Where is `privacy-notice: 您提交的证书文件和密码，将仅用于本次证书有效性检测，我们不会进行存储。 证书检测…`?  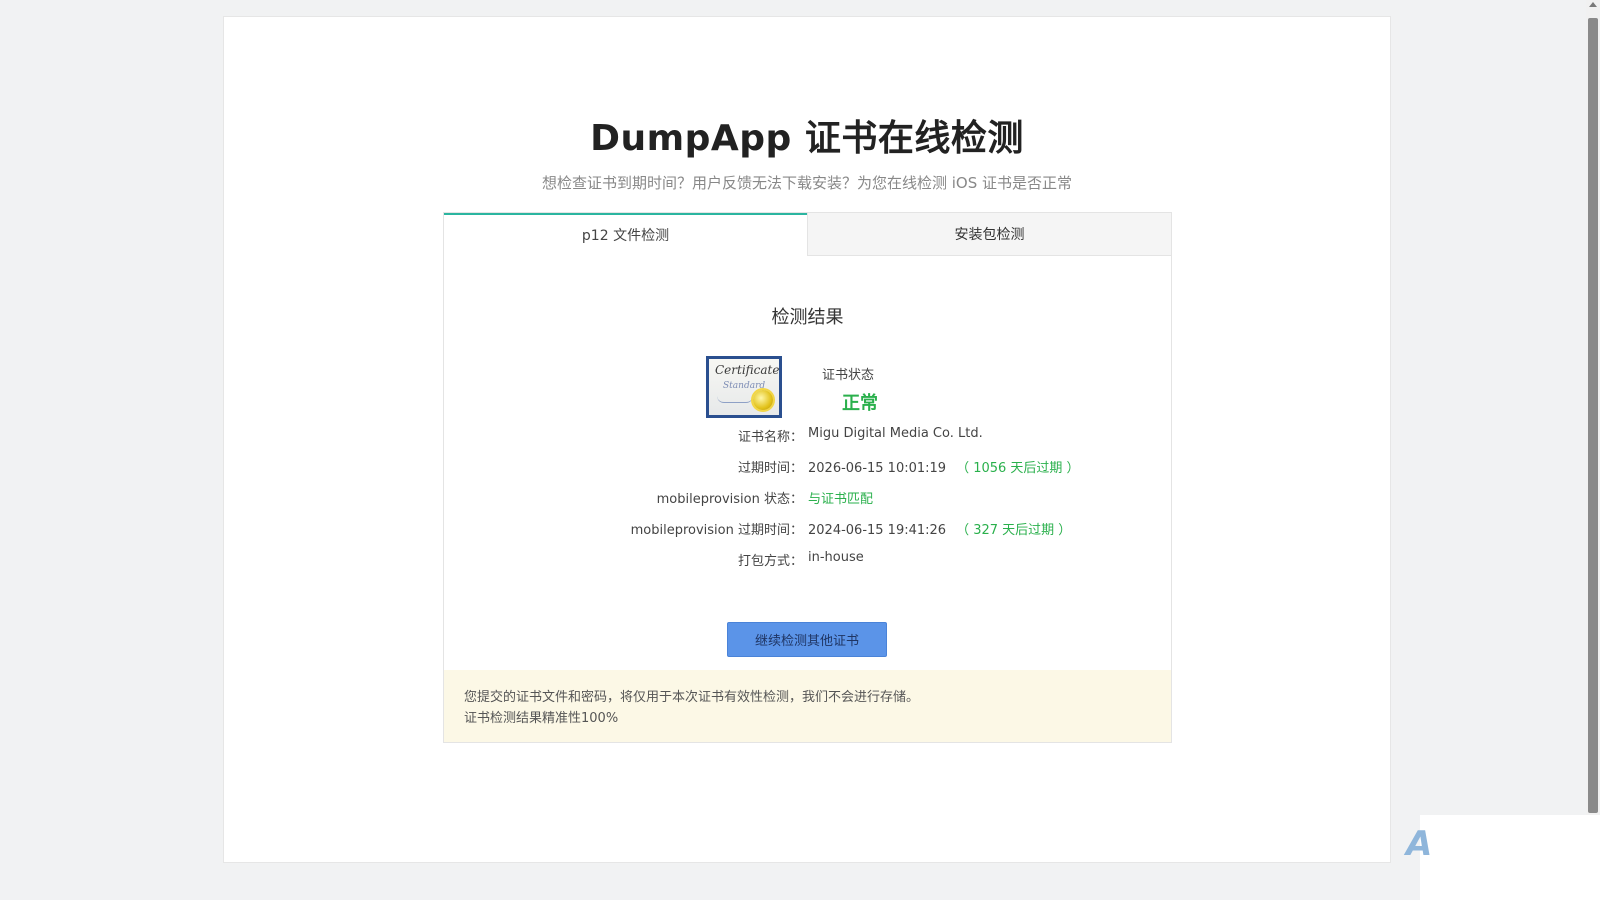 privacy-notice: 您提交的证书文件和密码，将仅用于本次证书有效性检测，我们不会进行存储。 证书检测… is located at coordinates (807, 706).